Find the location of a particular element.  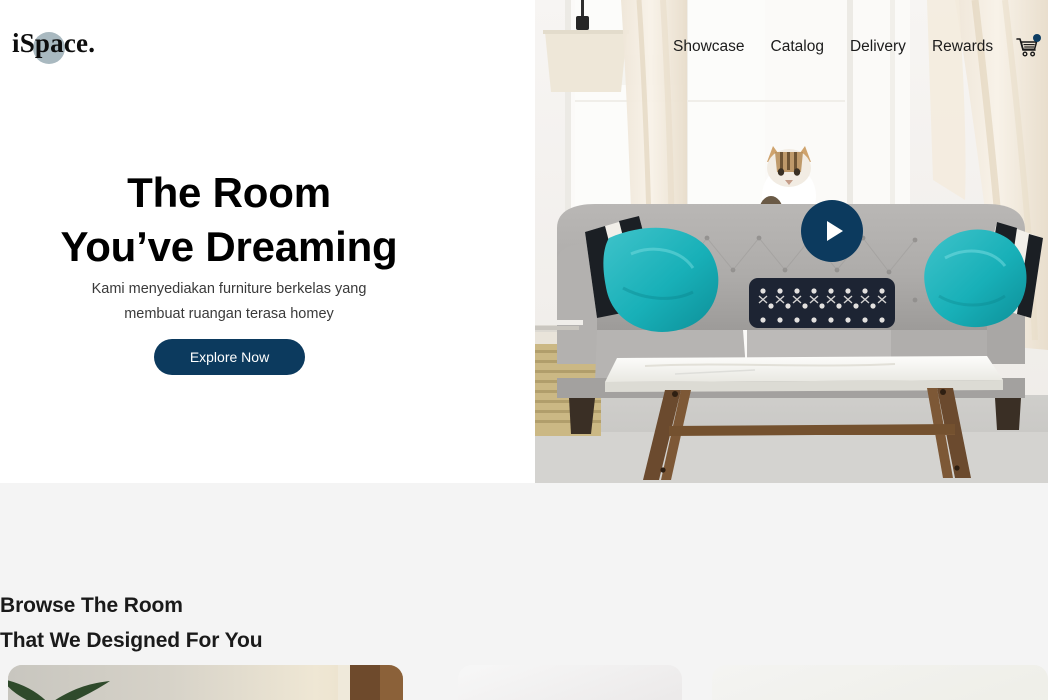

browse-heading: Browse The Room That We Designed For You is located at coordinates (131, 623).